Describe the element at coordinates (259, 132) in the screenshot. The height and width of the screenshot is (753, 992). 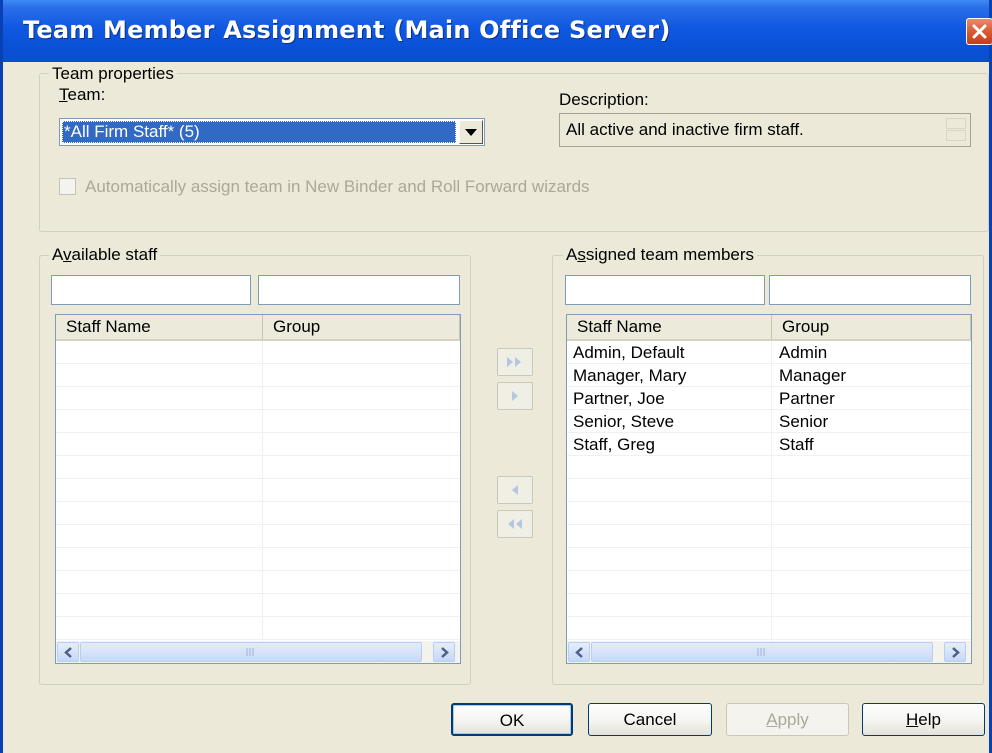
I see `team-selected-value: *All Firm Staff* (5)` at that location.